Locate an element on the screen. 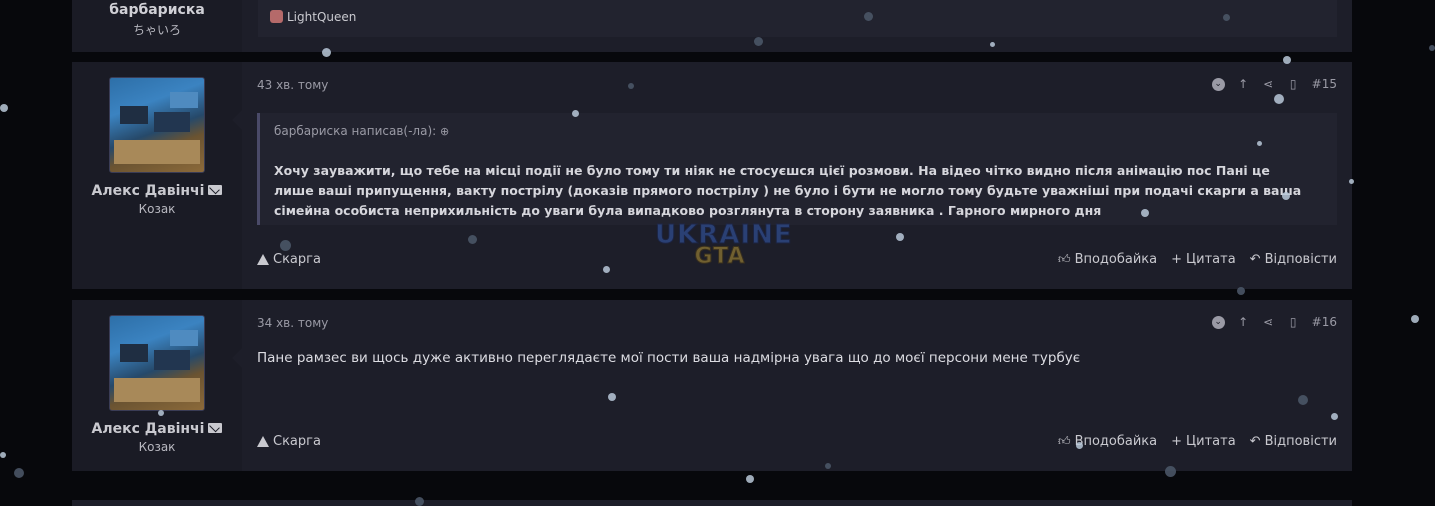 The image size is (1435, 506). reply-icon: ↶ is located at coordinates (1255, 441).